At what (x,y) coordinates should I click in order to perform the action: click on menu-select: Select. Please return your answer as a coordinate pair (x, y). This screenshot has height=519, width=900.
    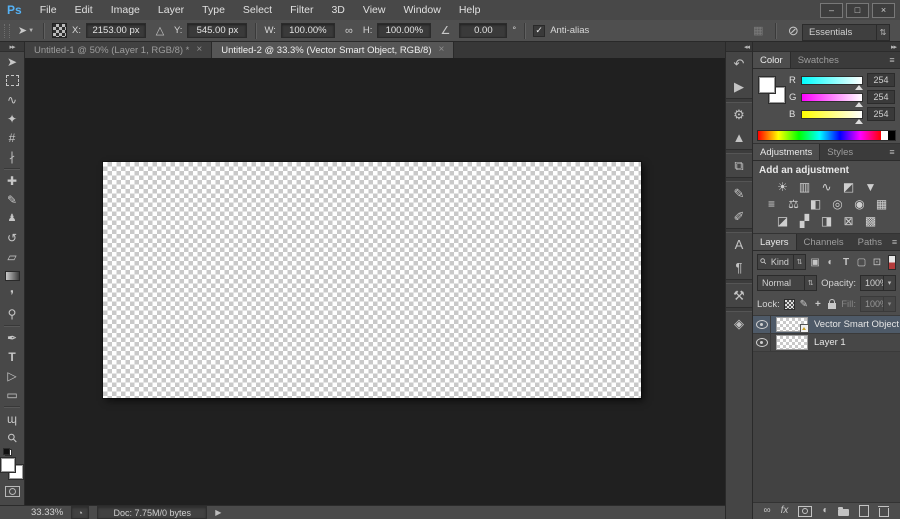
    Looking at the image, I should click on (257, 10).